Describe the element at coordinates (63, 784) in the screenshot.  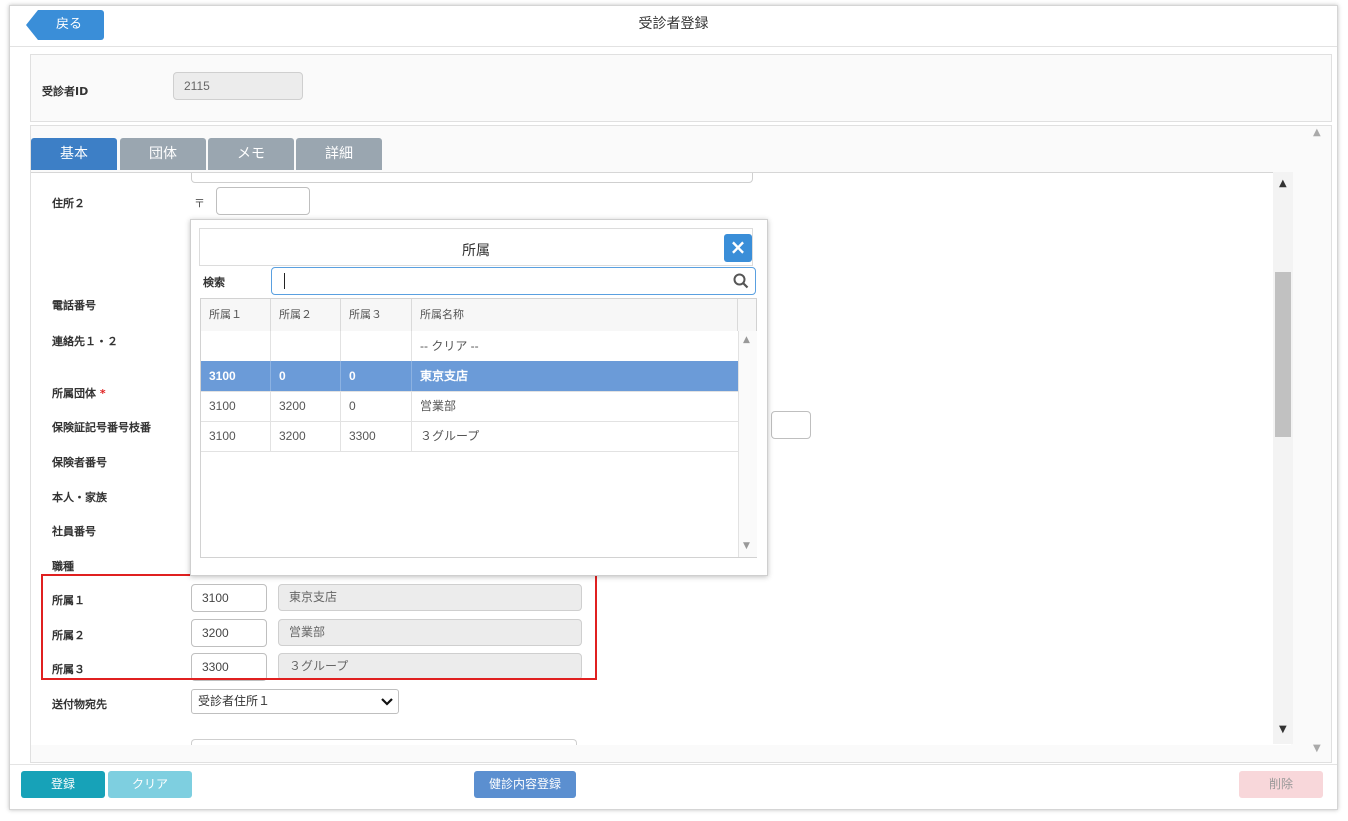
I see `register-button: 登録` at that location.